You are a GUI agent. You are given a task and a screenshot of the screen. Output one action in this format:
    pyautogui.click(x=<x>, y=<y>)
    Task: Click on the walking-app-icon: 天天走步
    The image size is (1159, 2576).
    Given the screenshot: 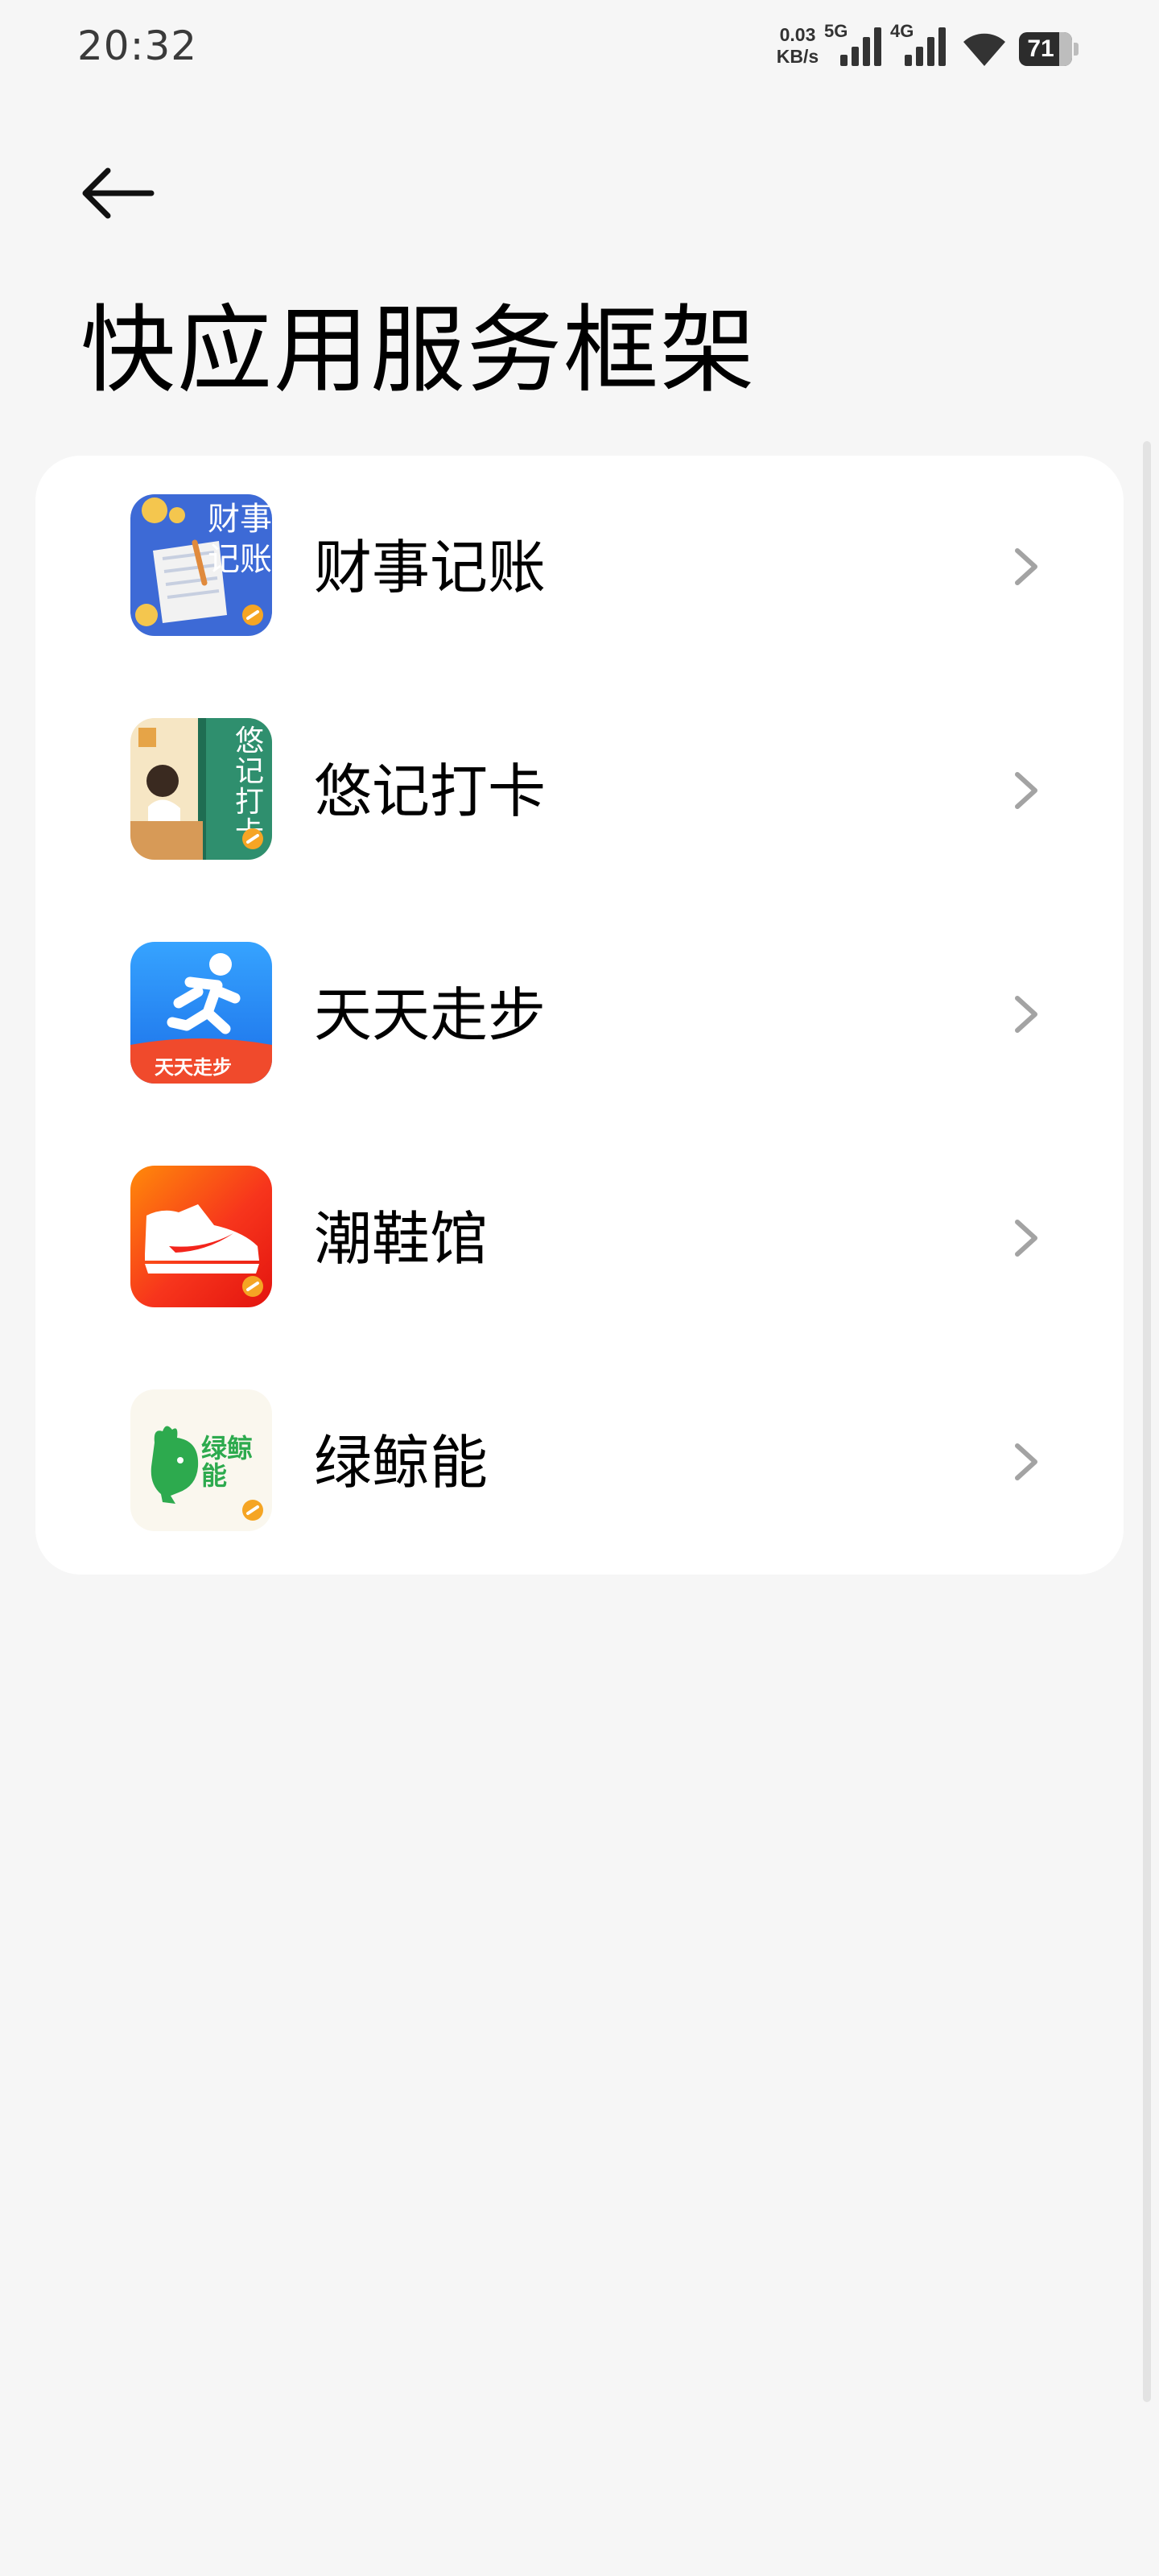 What is the action you would take?
    pyautogui.click(x=201, y=1013)
    